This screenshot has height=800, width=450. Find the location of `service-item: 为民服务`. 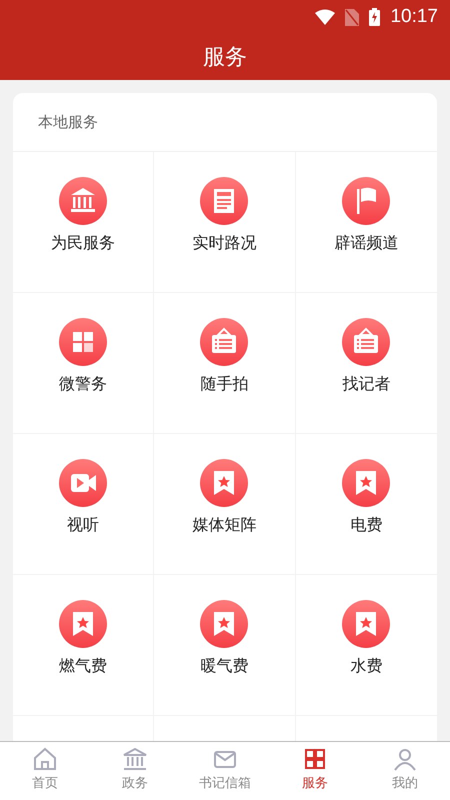

service-item: 为民服务 is located at coordinates (83, 222).